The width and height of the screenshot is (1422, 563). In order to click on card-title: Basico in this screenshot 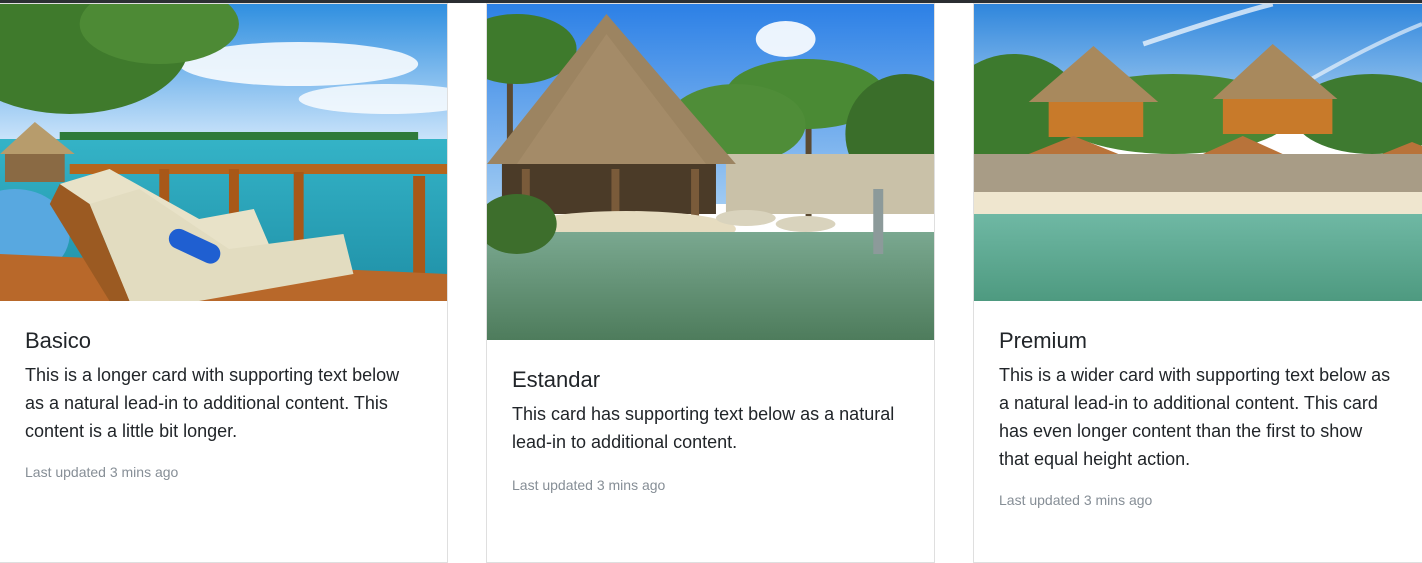, I will do `click(58, 340)`.